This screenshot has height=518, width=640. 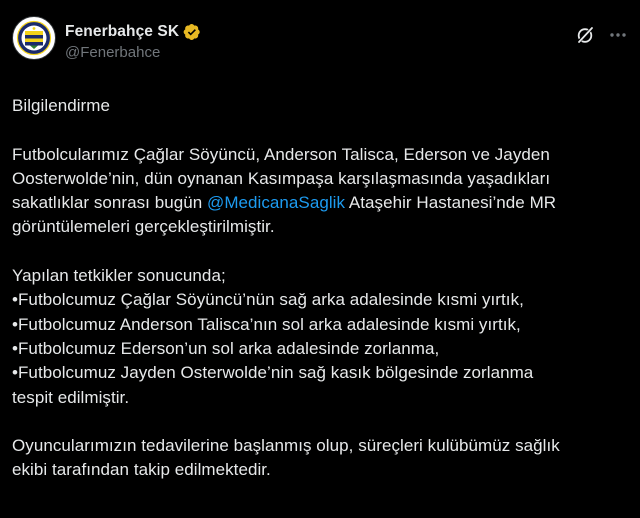 What do you see at coordinates (119, 276) in the screenshot?
I see `findings-intro: Yapılan tetkikler sonucunda;` at bounding box center [119, 276].